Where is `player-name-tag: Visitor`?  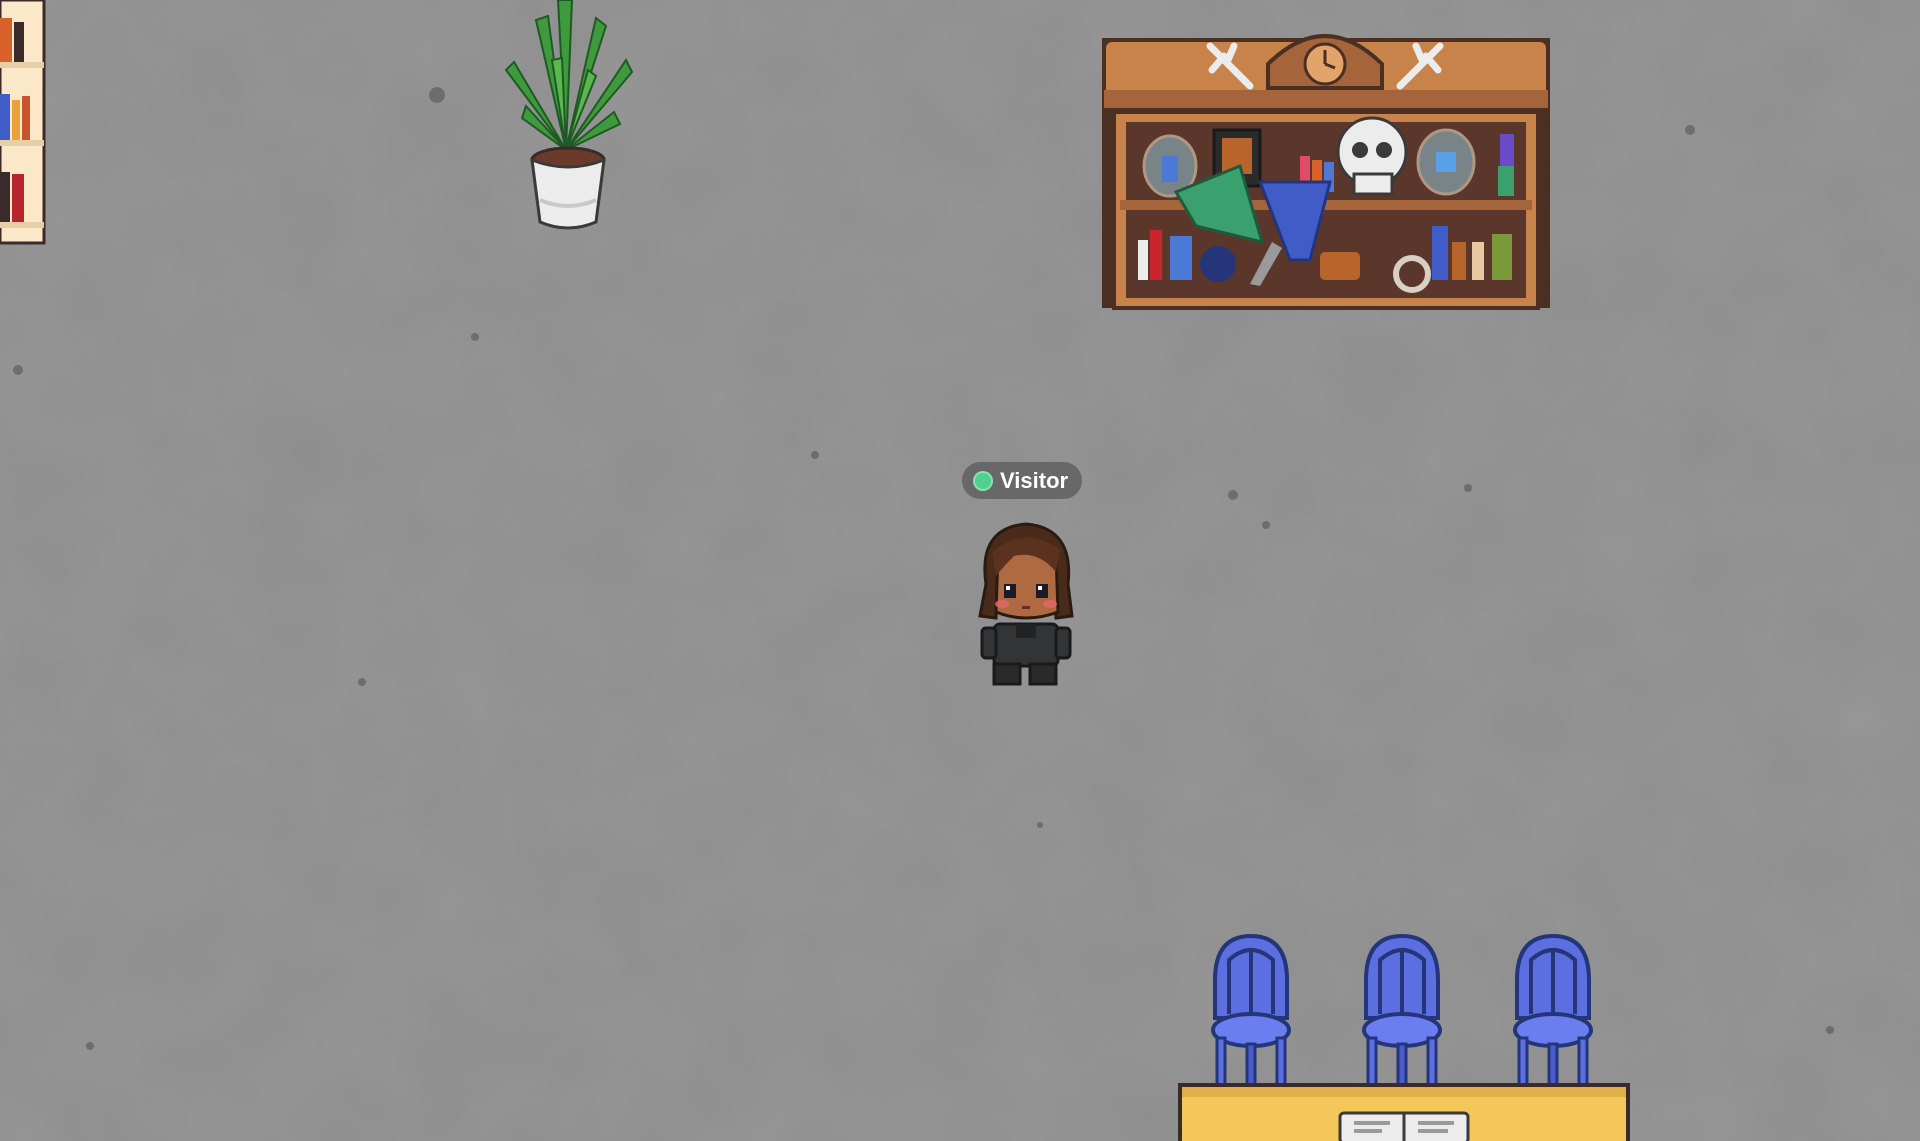 player-name-tag: Visitor is located at coordinates (1022, 480).